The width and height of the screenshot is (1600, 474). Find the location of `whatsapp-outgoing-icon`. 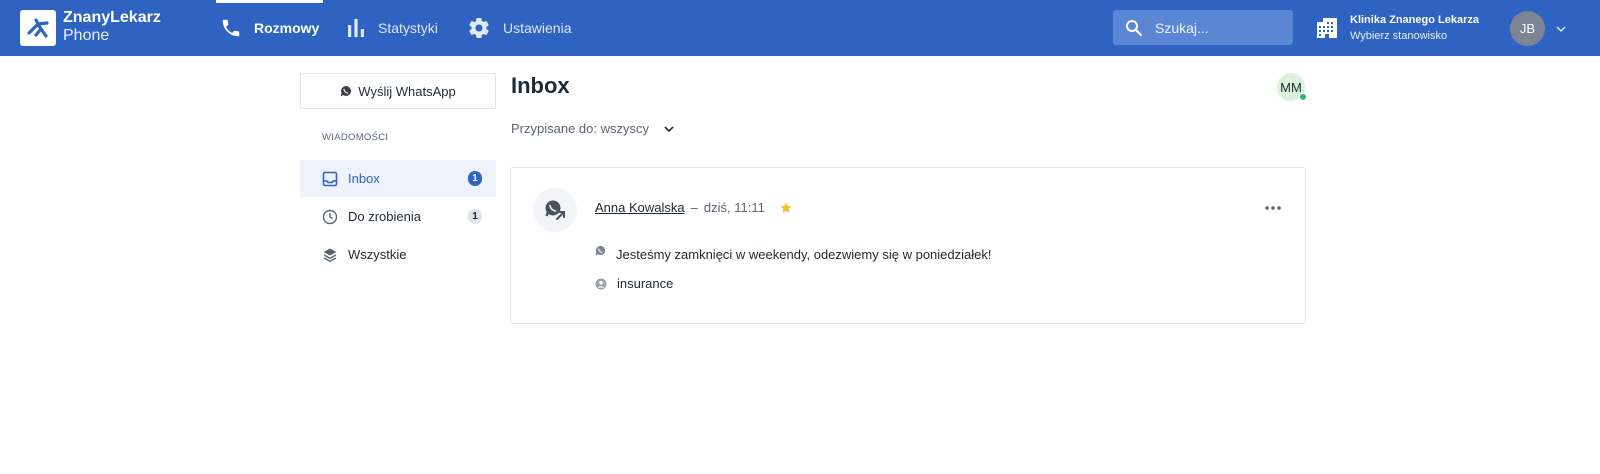

whatsapp-outgoing-icon is located at coordinates (555, 210).